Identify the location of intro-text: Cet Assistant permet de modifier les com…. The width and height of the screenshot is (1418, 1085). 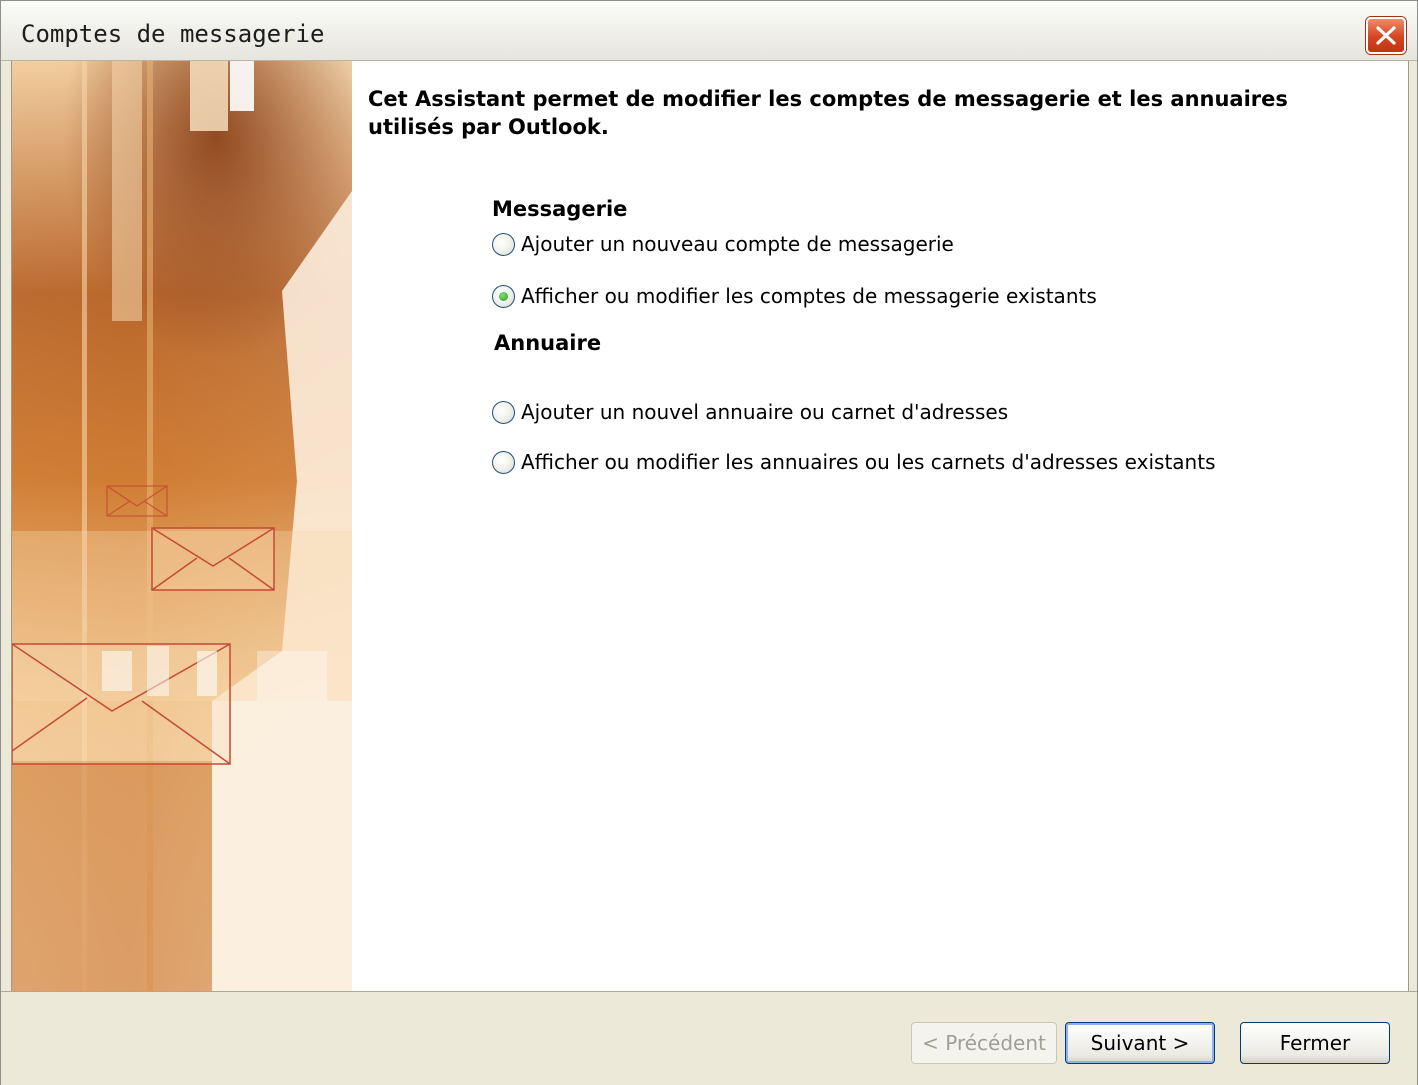
(828, 113).